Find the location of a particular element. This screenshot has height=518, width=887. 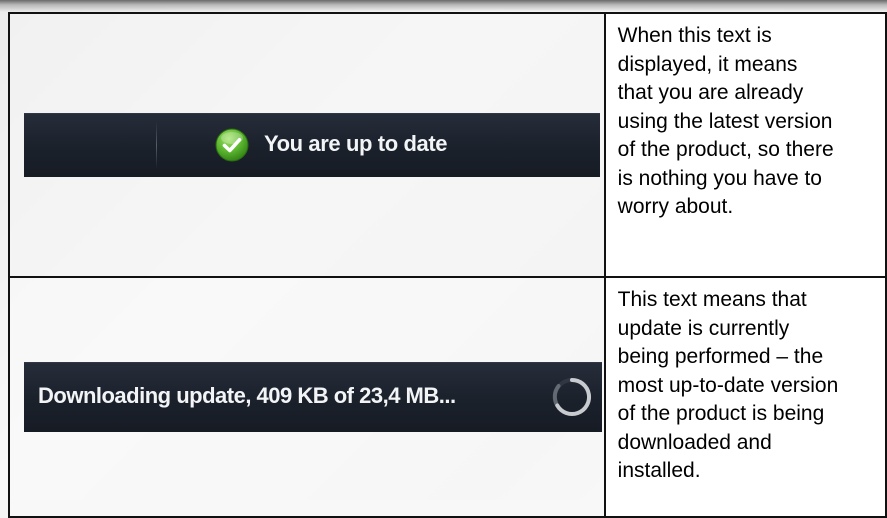

top-shadow is located at coordinates (443, 6).